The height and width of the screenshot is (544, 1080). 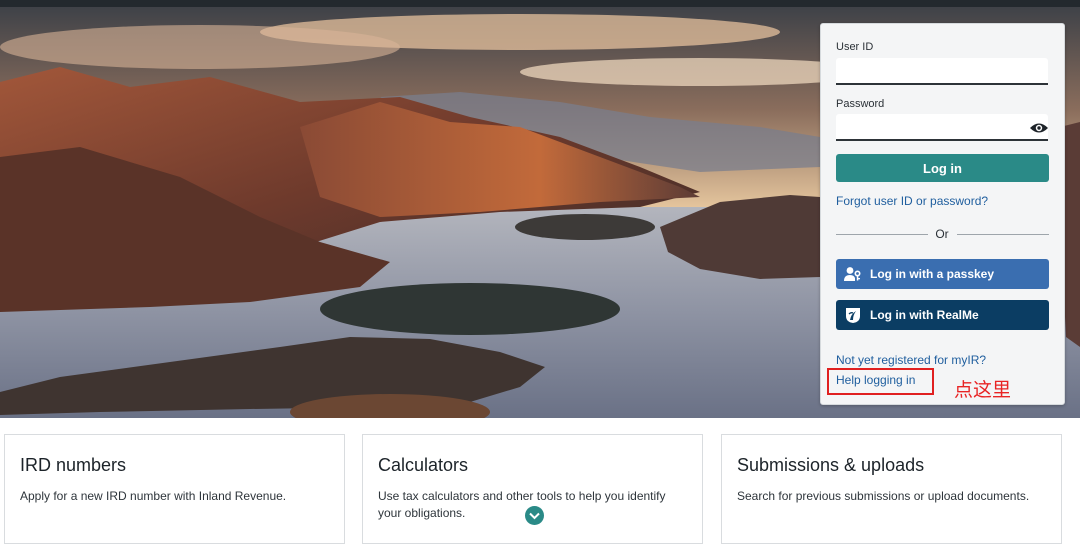 I want to click on realme-button-label: Log in with RealMe, so click(x=924, y=315).